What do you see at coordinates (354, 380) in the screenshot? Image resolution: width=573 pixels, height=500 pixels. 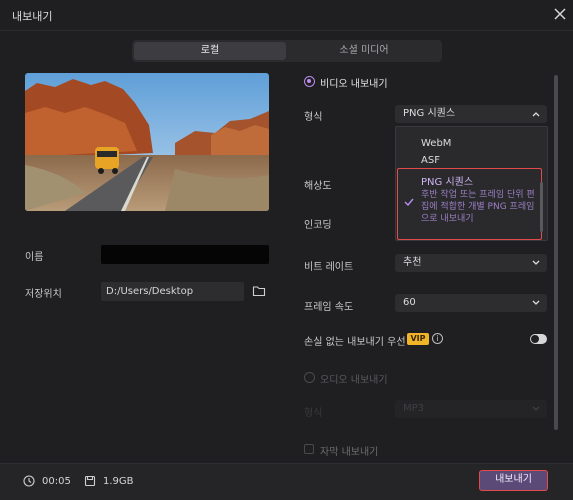 I see `audio-export-label: 오디오 내보내기` at bounding box center [354, 380].